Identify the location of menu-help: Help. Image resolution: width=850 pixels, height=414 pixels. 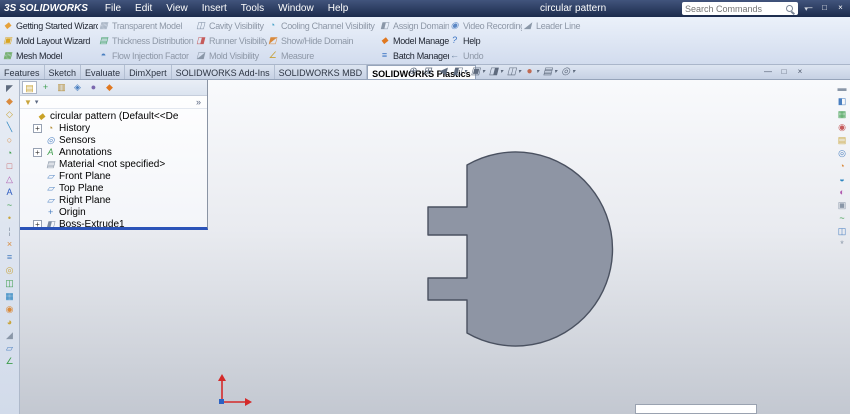
(338, 8).